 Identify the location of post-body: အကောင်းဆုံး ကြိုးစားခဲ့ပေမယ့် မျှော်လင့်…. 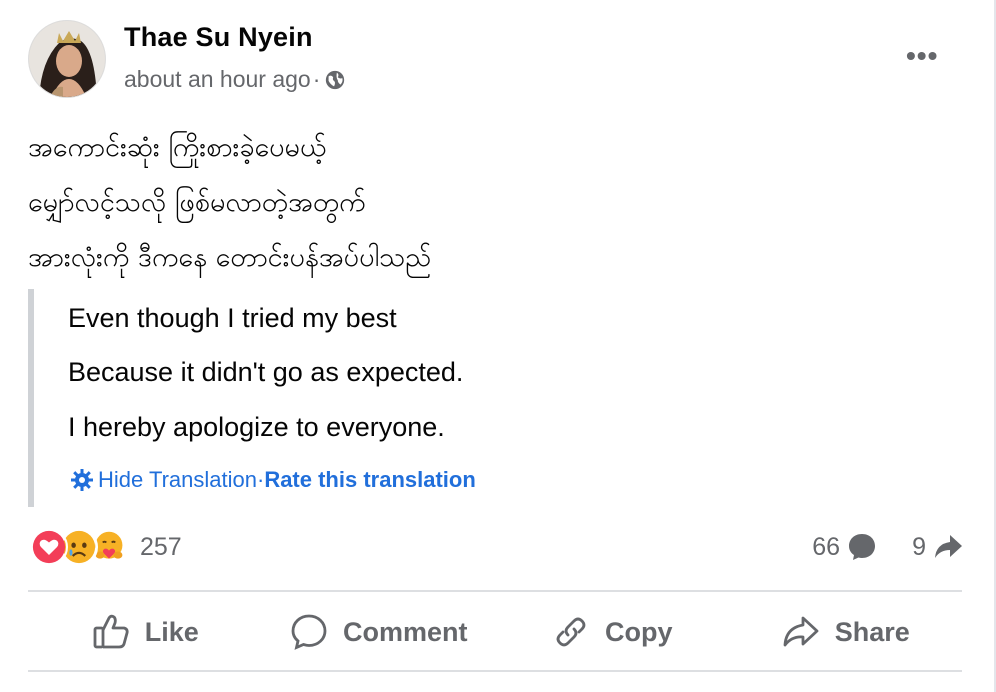
(229, 202).